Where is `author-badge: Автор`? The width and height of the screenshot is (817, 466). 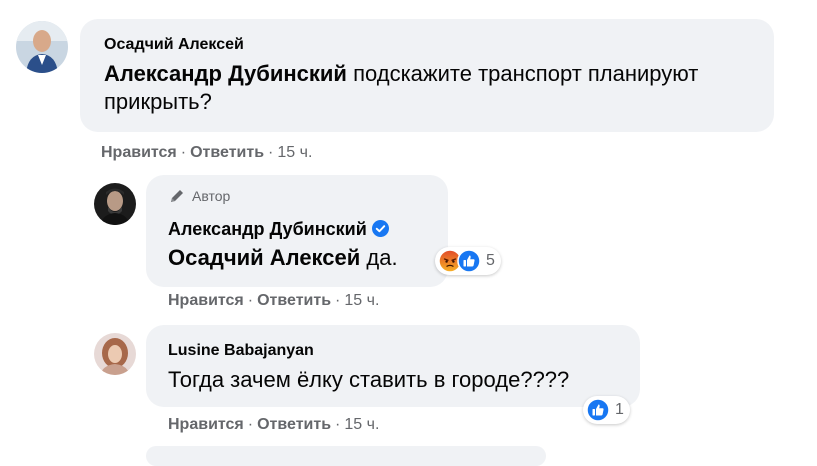
author-badge: Автор is located at coordinates (199, 196).